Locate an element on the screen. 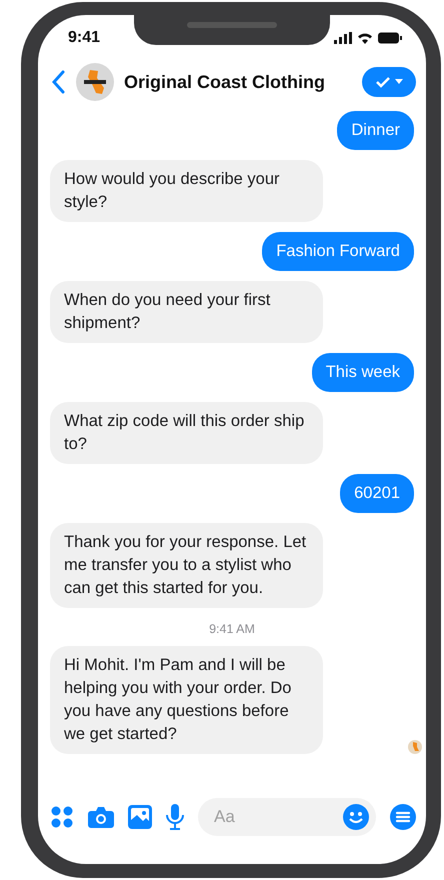 This screenshot has height=880, width=444. caret-icon is located at coordinates (399, 82).